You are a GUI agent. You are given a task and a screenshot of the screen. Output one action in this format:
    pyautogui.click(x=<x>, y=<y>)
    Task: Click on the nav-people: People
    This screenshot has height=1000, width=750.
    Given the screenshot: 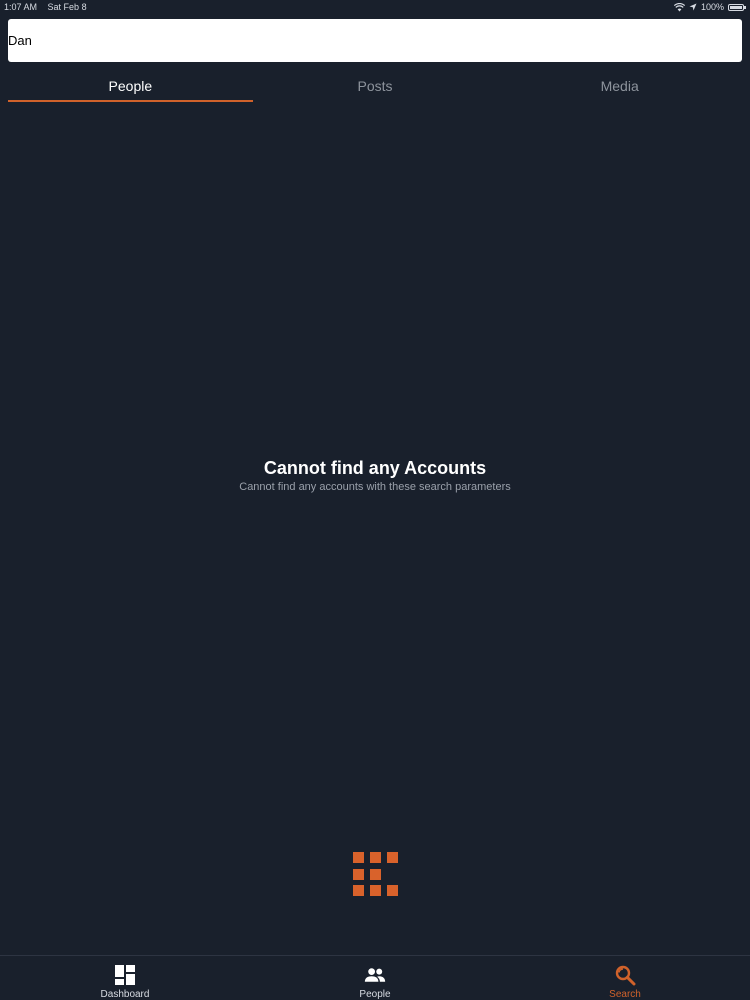 What is the action you would take?
    pyautogui.click(x=375, y=978)
    